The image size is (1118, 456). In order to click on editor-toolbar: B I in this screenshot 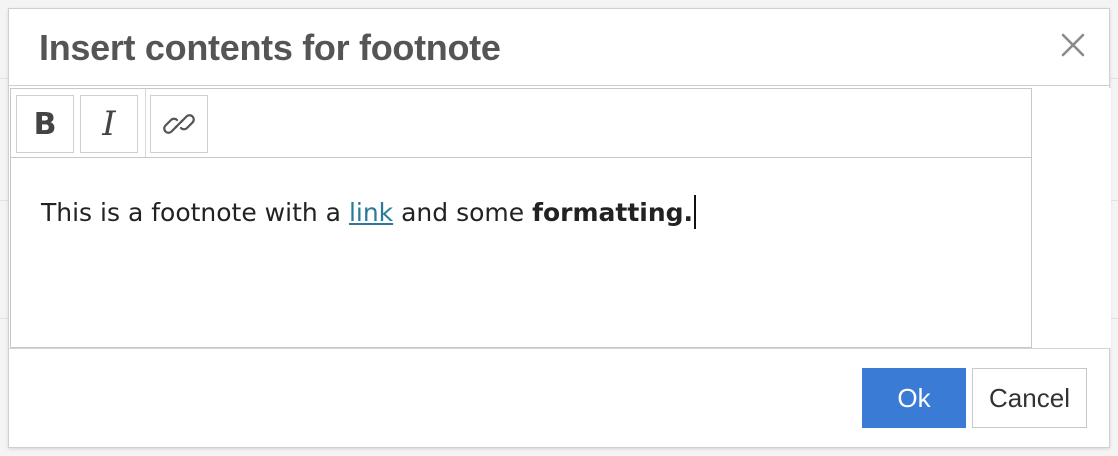, I will do `click(521, 123)`.